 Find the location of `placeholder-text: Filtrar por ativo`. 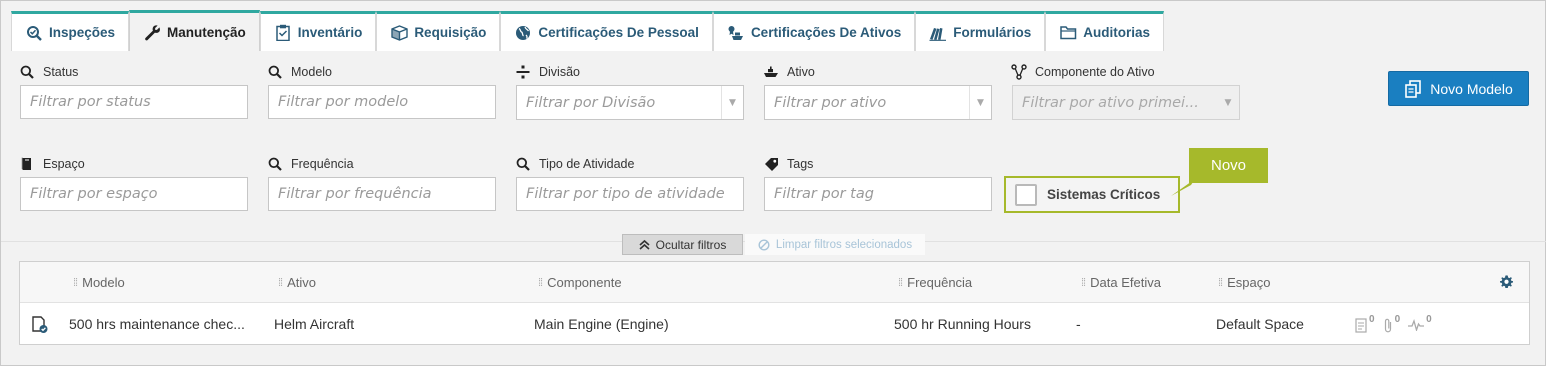

placeholder-text: Filtrar por ativo is located at coordinates (830, 102).